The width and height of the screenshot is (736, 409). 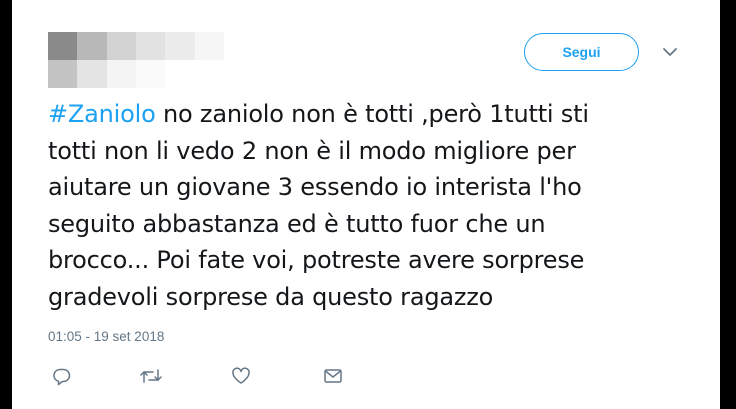 I want to click on heart-icon, so click(x=241, y=375).